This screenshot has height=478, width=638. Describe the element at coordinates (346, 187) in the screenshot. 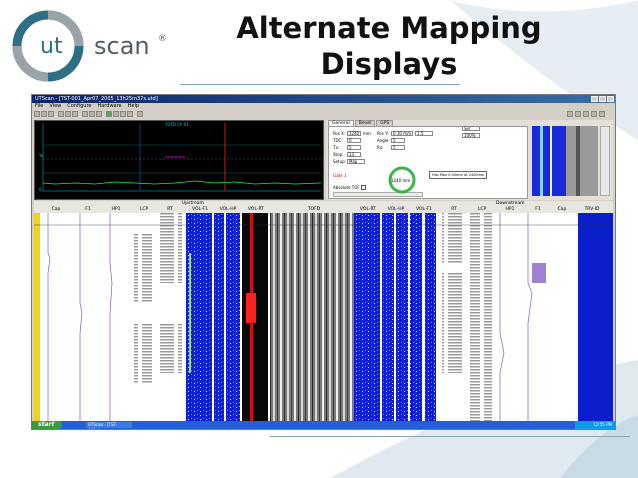

I see `absolute-tof-label: Absolute TOF` at that location.